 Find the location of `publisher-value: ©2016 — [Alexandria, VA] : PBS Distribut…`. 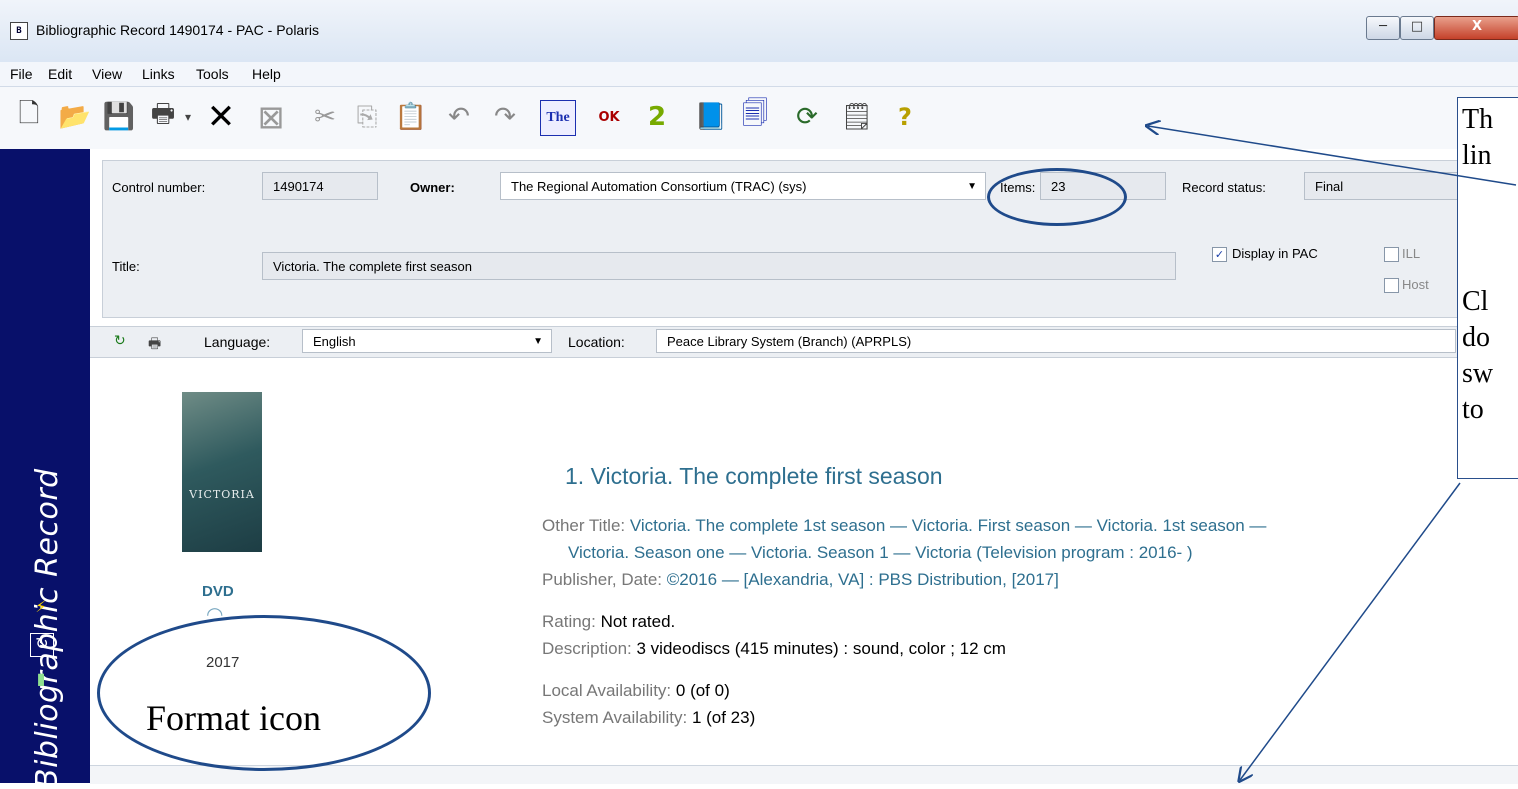

publisher-value: ©2016 — [Alexandria, VA] : PBS Distribut… is located at coordinates (862, 579).